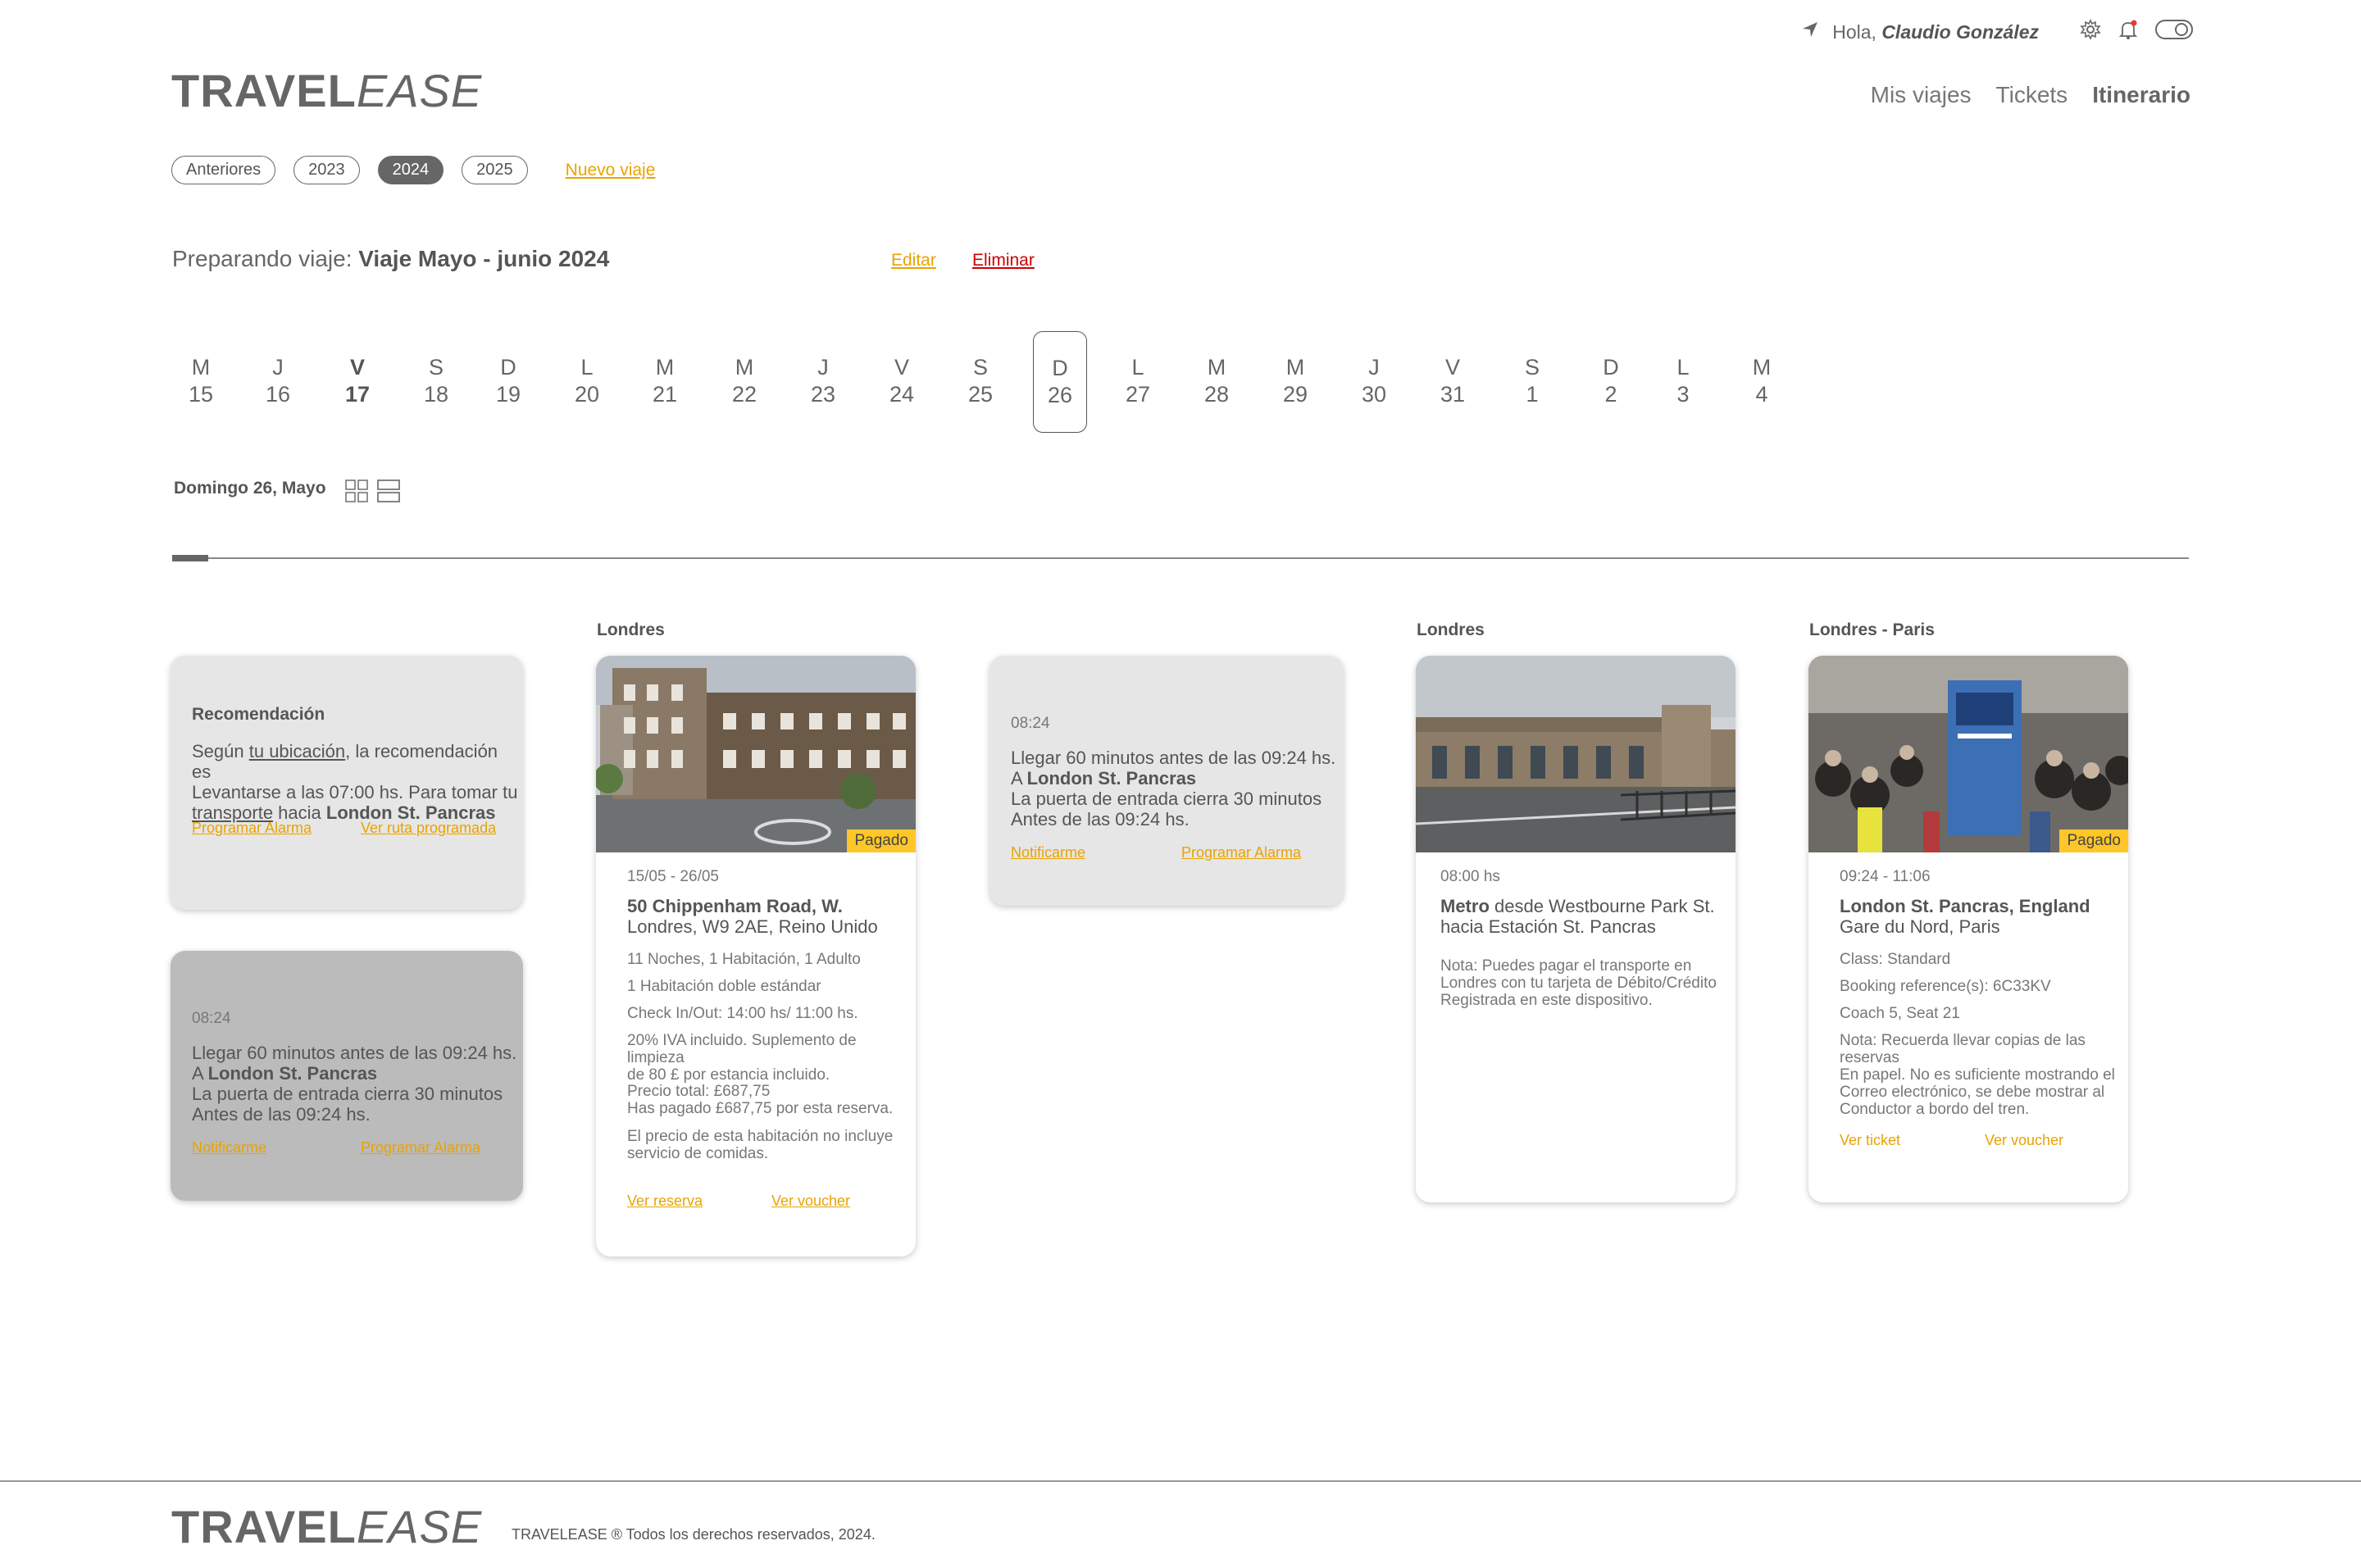 The image size is (2361, 1568). Describe the element at coordinates (2128, 32) in the screenshot. I see `bell-icon` at that location.